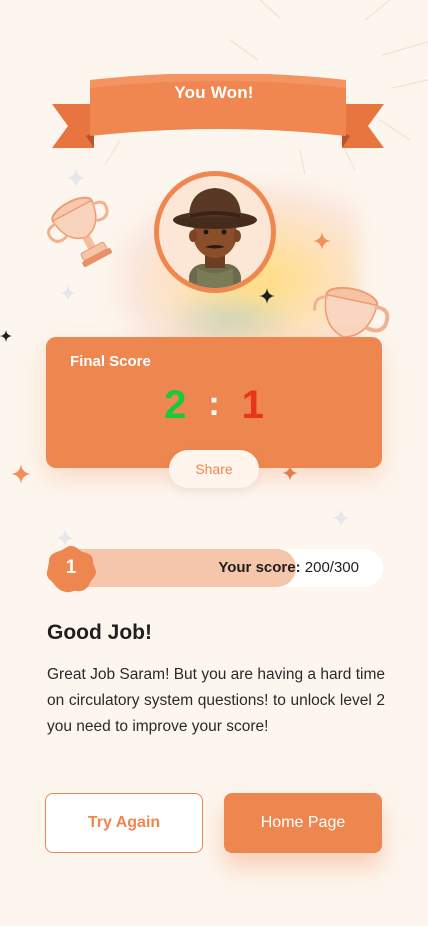 The height and width of the screenshot is (926, 428). I want to click on cowboy-avatar-icon, so click(215, 238).